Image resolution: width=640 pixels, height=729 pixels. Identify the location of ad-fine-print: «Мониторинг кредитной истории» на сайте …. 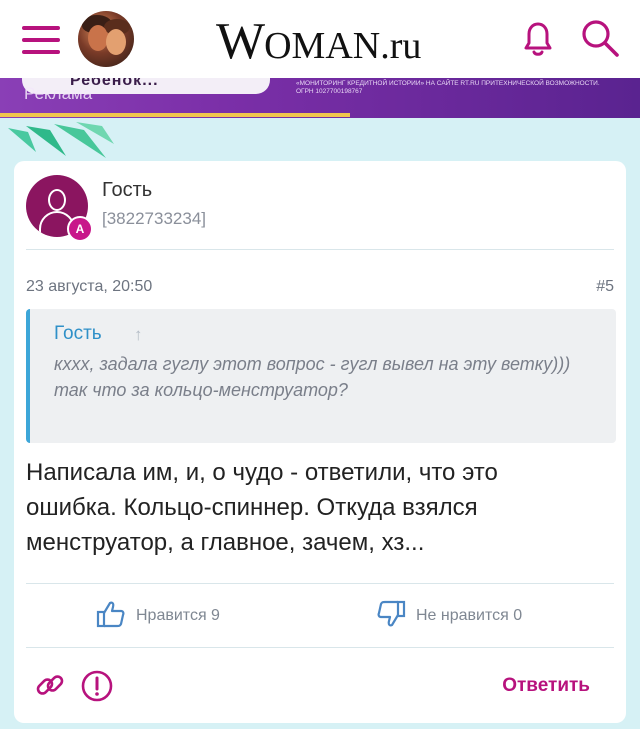
(448, 87).